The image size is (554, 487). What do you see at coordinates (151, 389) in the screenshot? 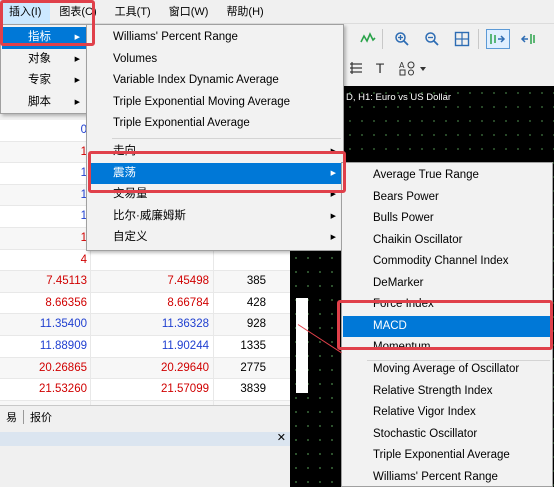
I see `ask-cell: 21.57099` at bounding box center [151, 389].